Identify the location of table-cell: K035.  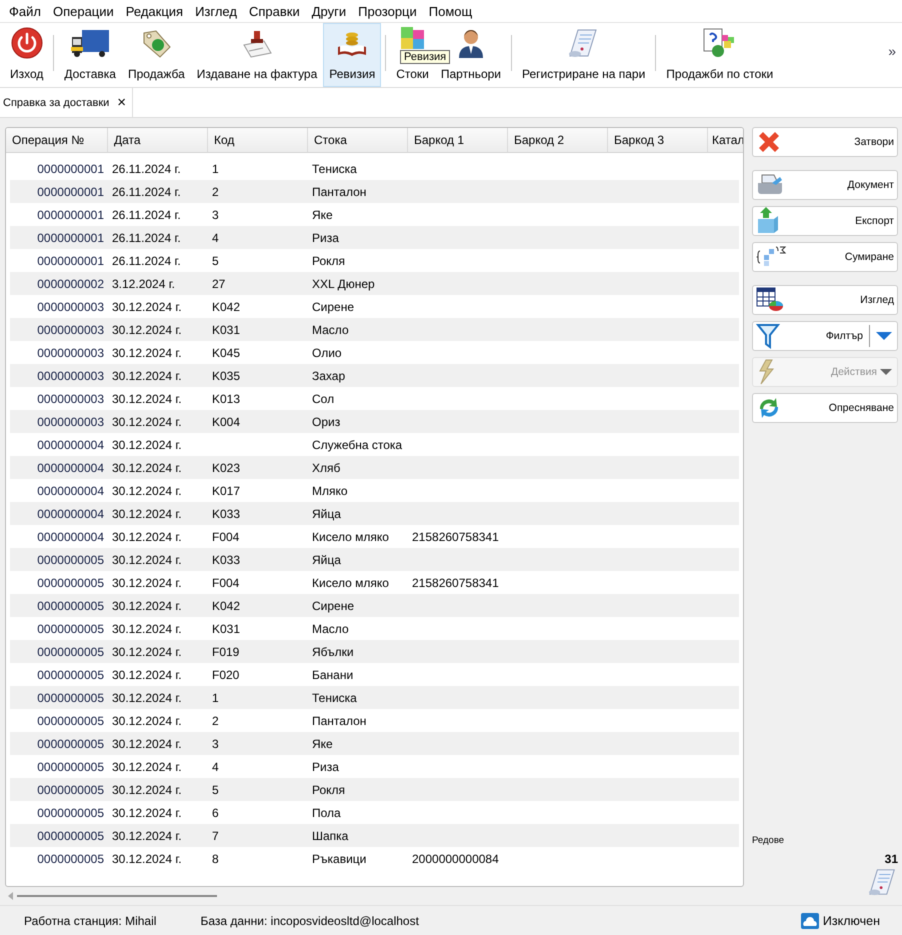
(226, 375).